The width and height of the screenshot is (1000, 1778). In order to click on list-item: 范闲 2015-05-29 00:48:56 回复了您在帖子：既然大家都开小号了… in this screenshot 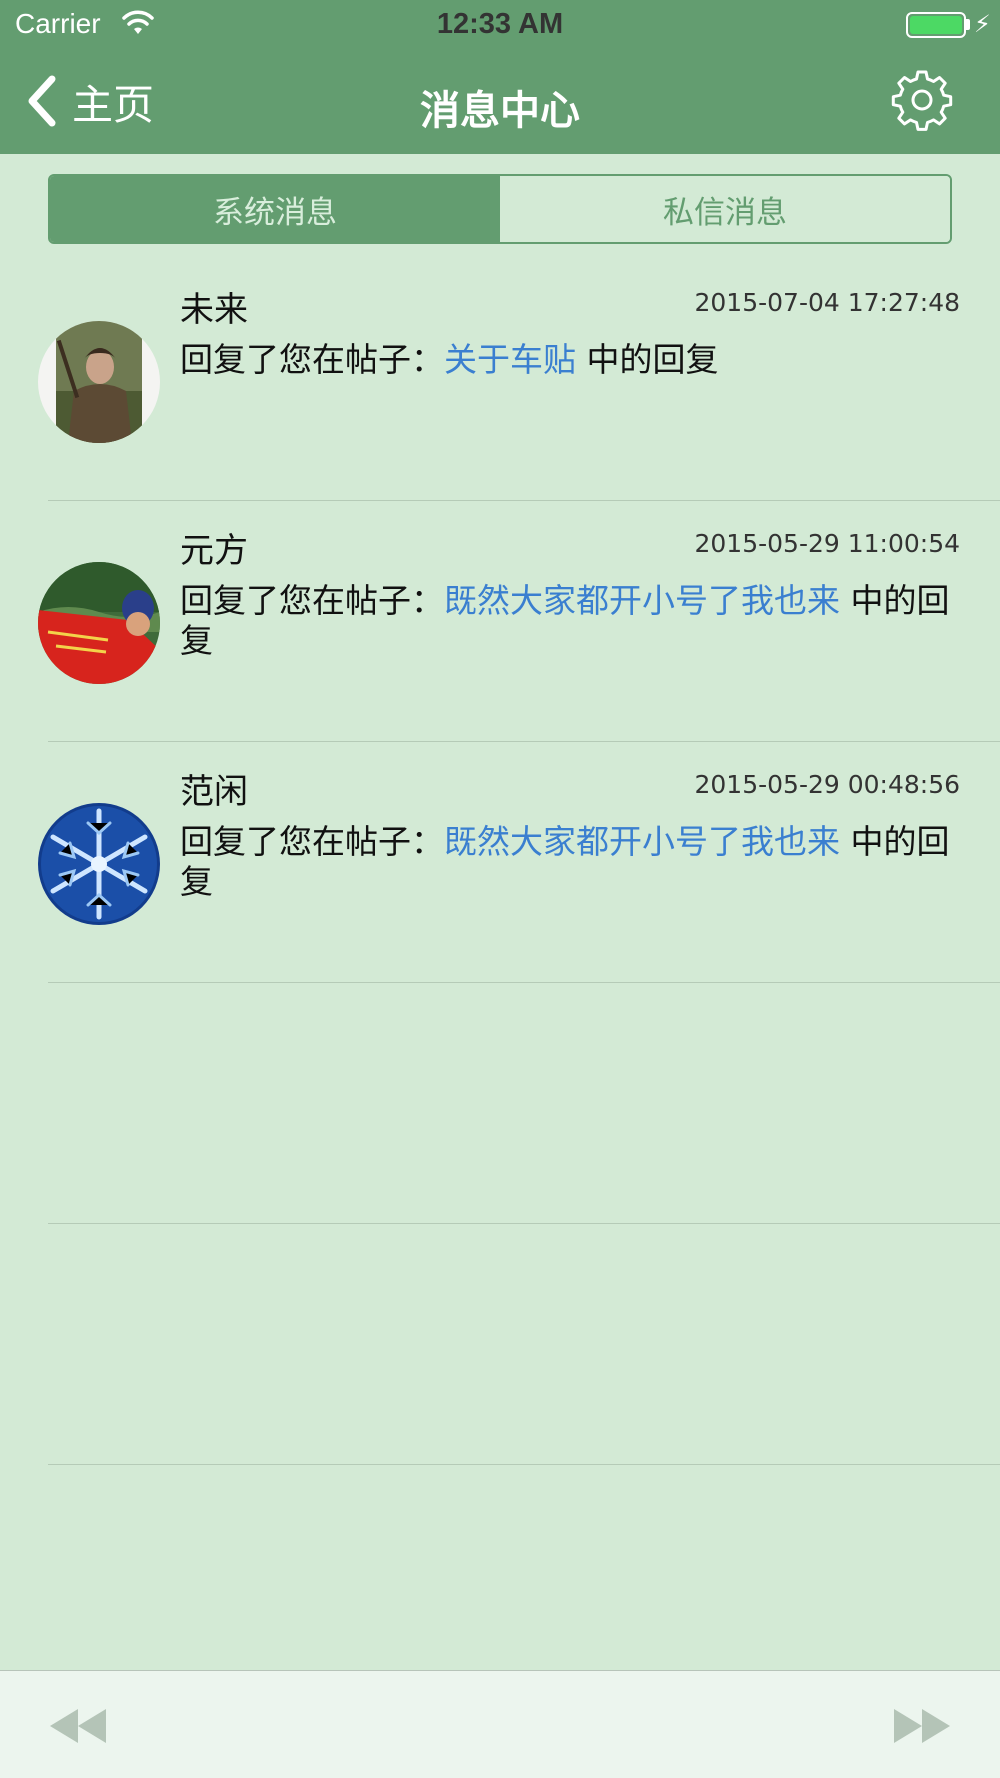, I will do `click(500, 862)`.